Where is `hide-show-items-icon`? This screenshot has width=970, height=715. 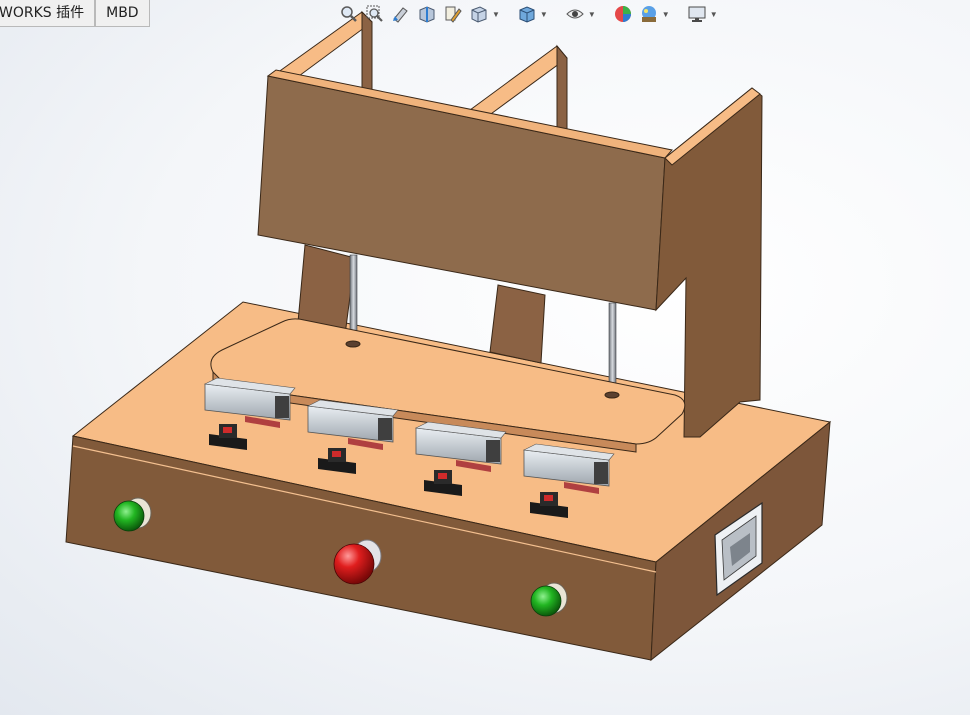 hide-show-items-icon is located at coordinates (575, 14).